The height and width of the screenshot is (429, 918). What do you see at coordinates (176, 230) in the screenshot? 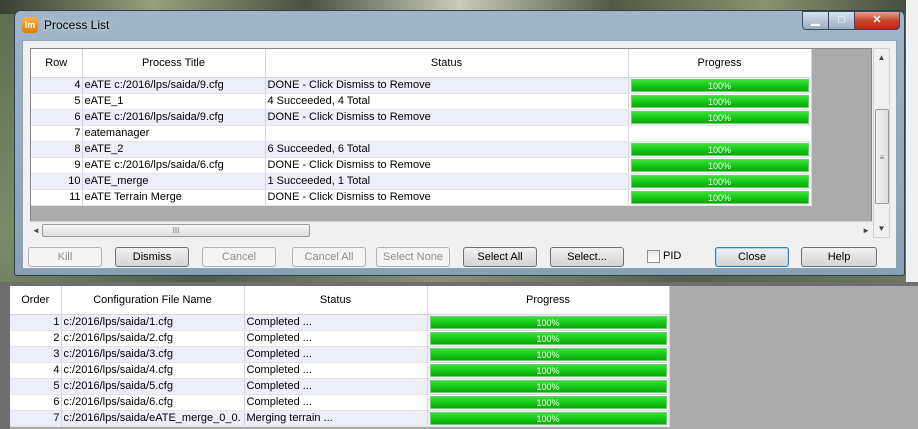
I see `horizontal-scroll-thumb: III` at bounding box center [176, 230].